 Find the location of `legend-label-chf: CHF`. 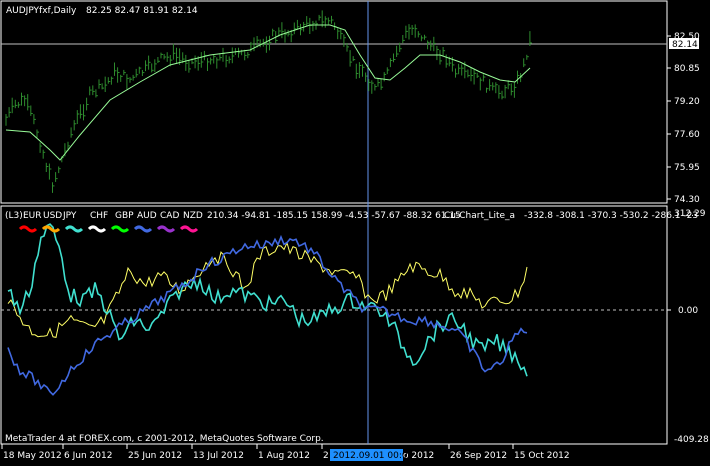

legend-label-chf: CHF is located at coordinates (99, 216).